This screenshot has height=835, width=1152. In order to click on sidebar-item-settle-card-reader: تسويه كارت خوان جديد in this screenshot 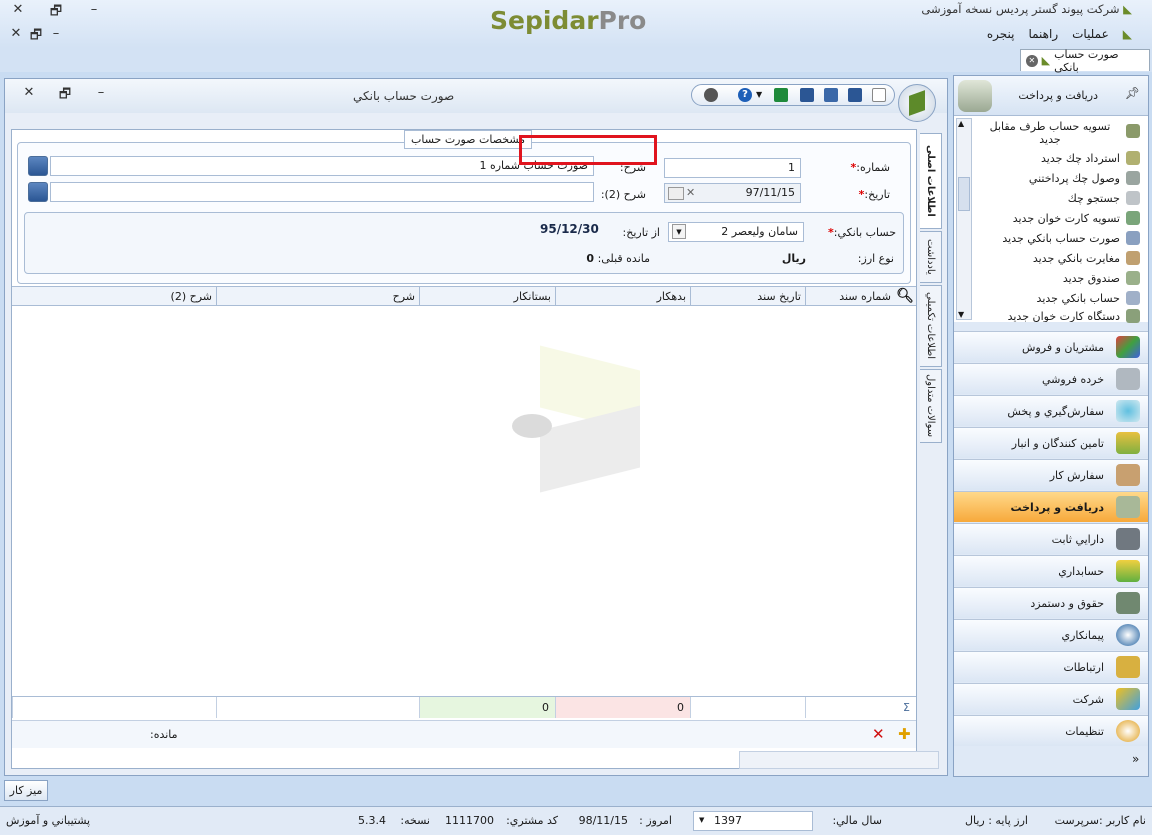, I will do `click(1066, 218)`.